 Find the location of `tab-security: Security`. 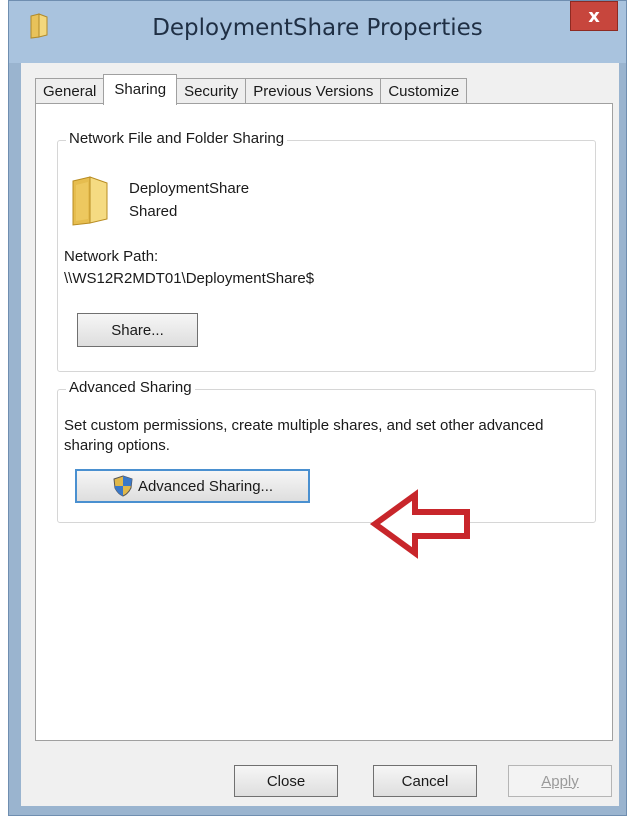

tab-security: Security is located at coordinates (211, 91).